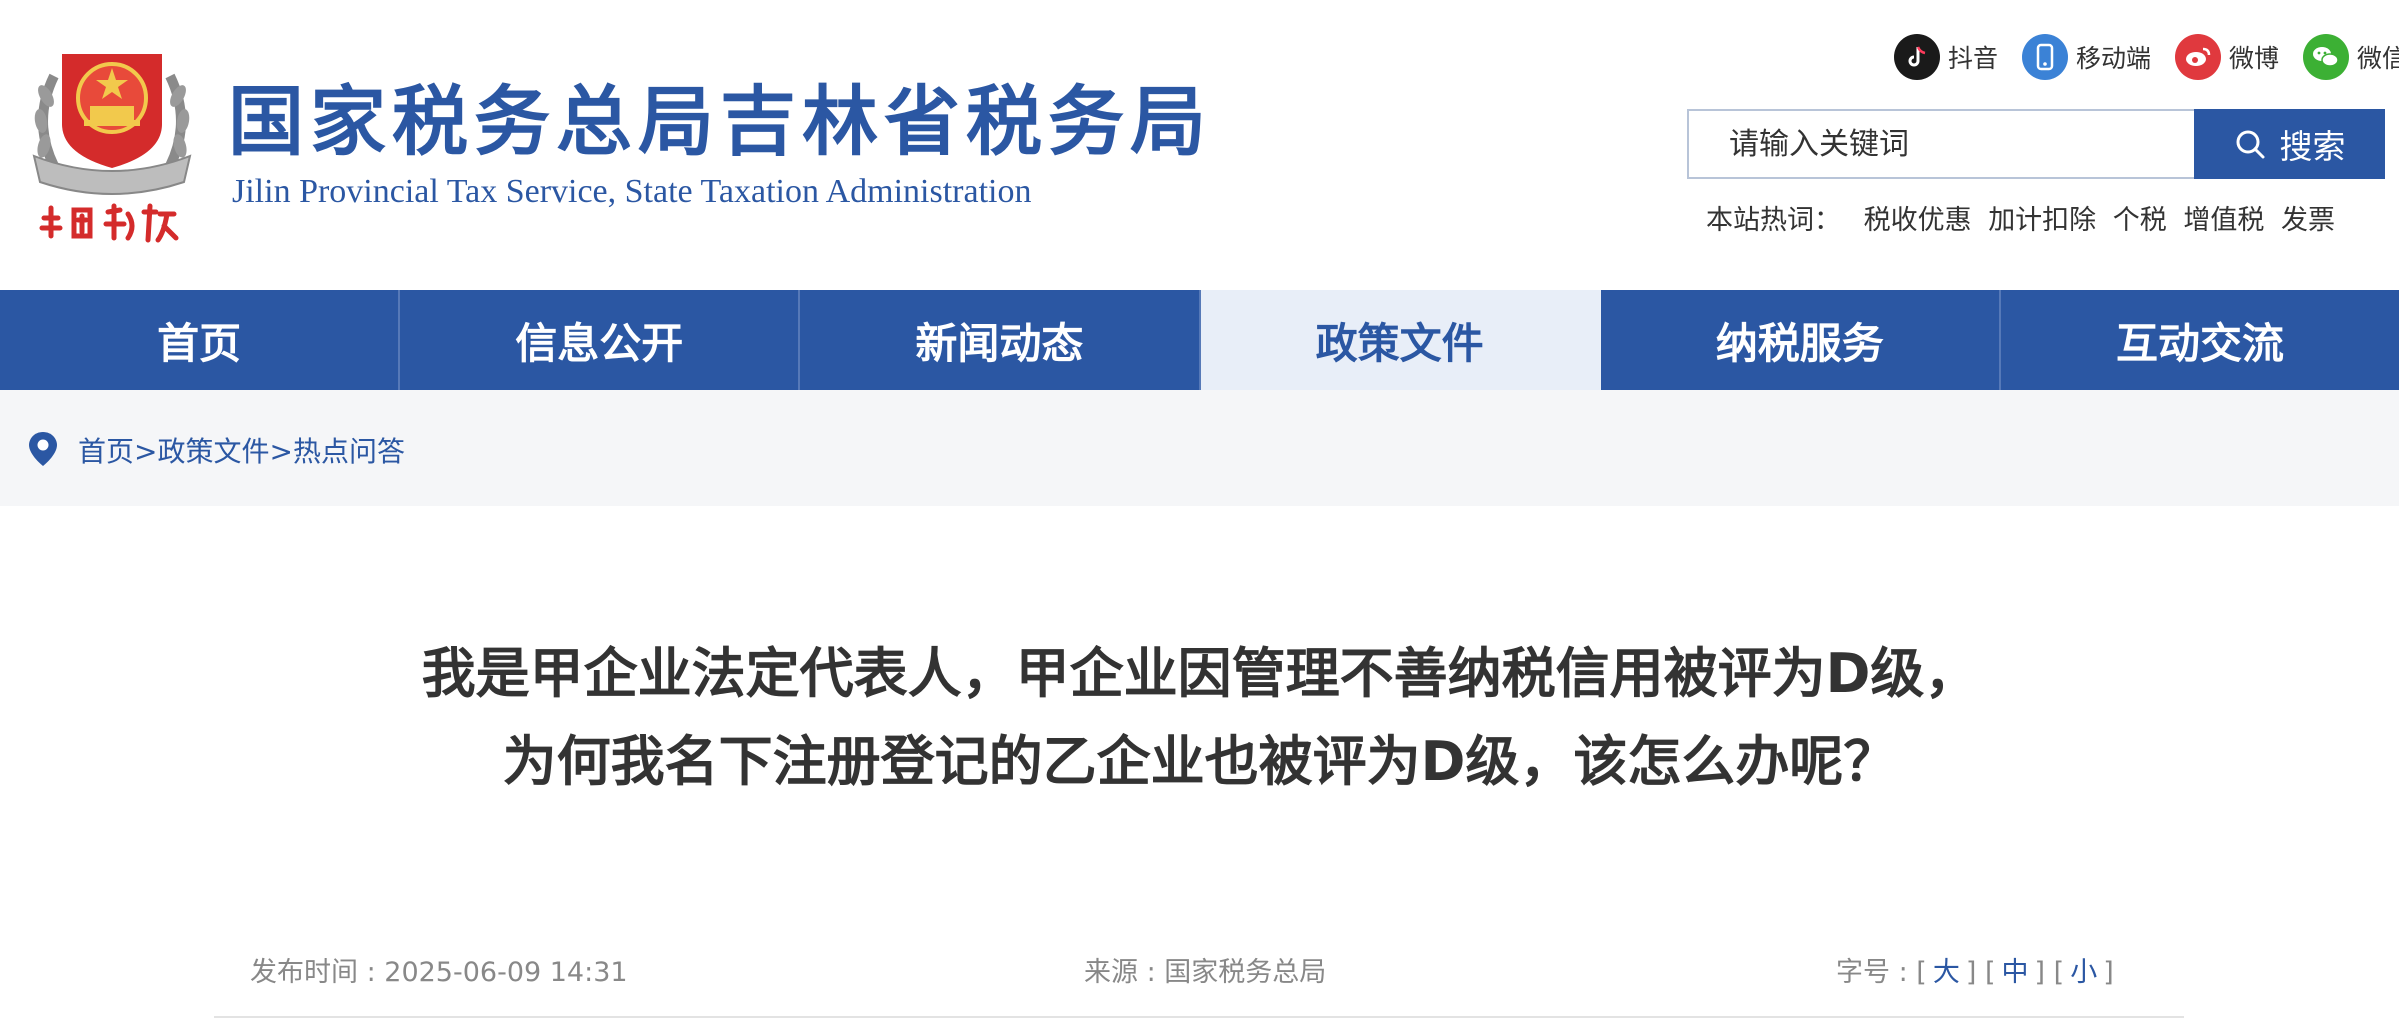 The height and width of the screenshot is (1027, 2399). Describe the element at coordinates (1200, 761) in the screenshot. I see `article-title-line: 为何我名下注册登记的乙企业也被评为D级，该怎么办呢？` at that location.